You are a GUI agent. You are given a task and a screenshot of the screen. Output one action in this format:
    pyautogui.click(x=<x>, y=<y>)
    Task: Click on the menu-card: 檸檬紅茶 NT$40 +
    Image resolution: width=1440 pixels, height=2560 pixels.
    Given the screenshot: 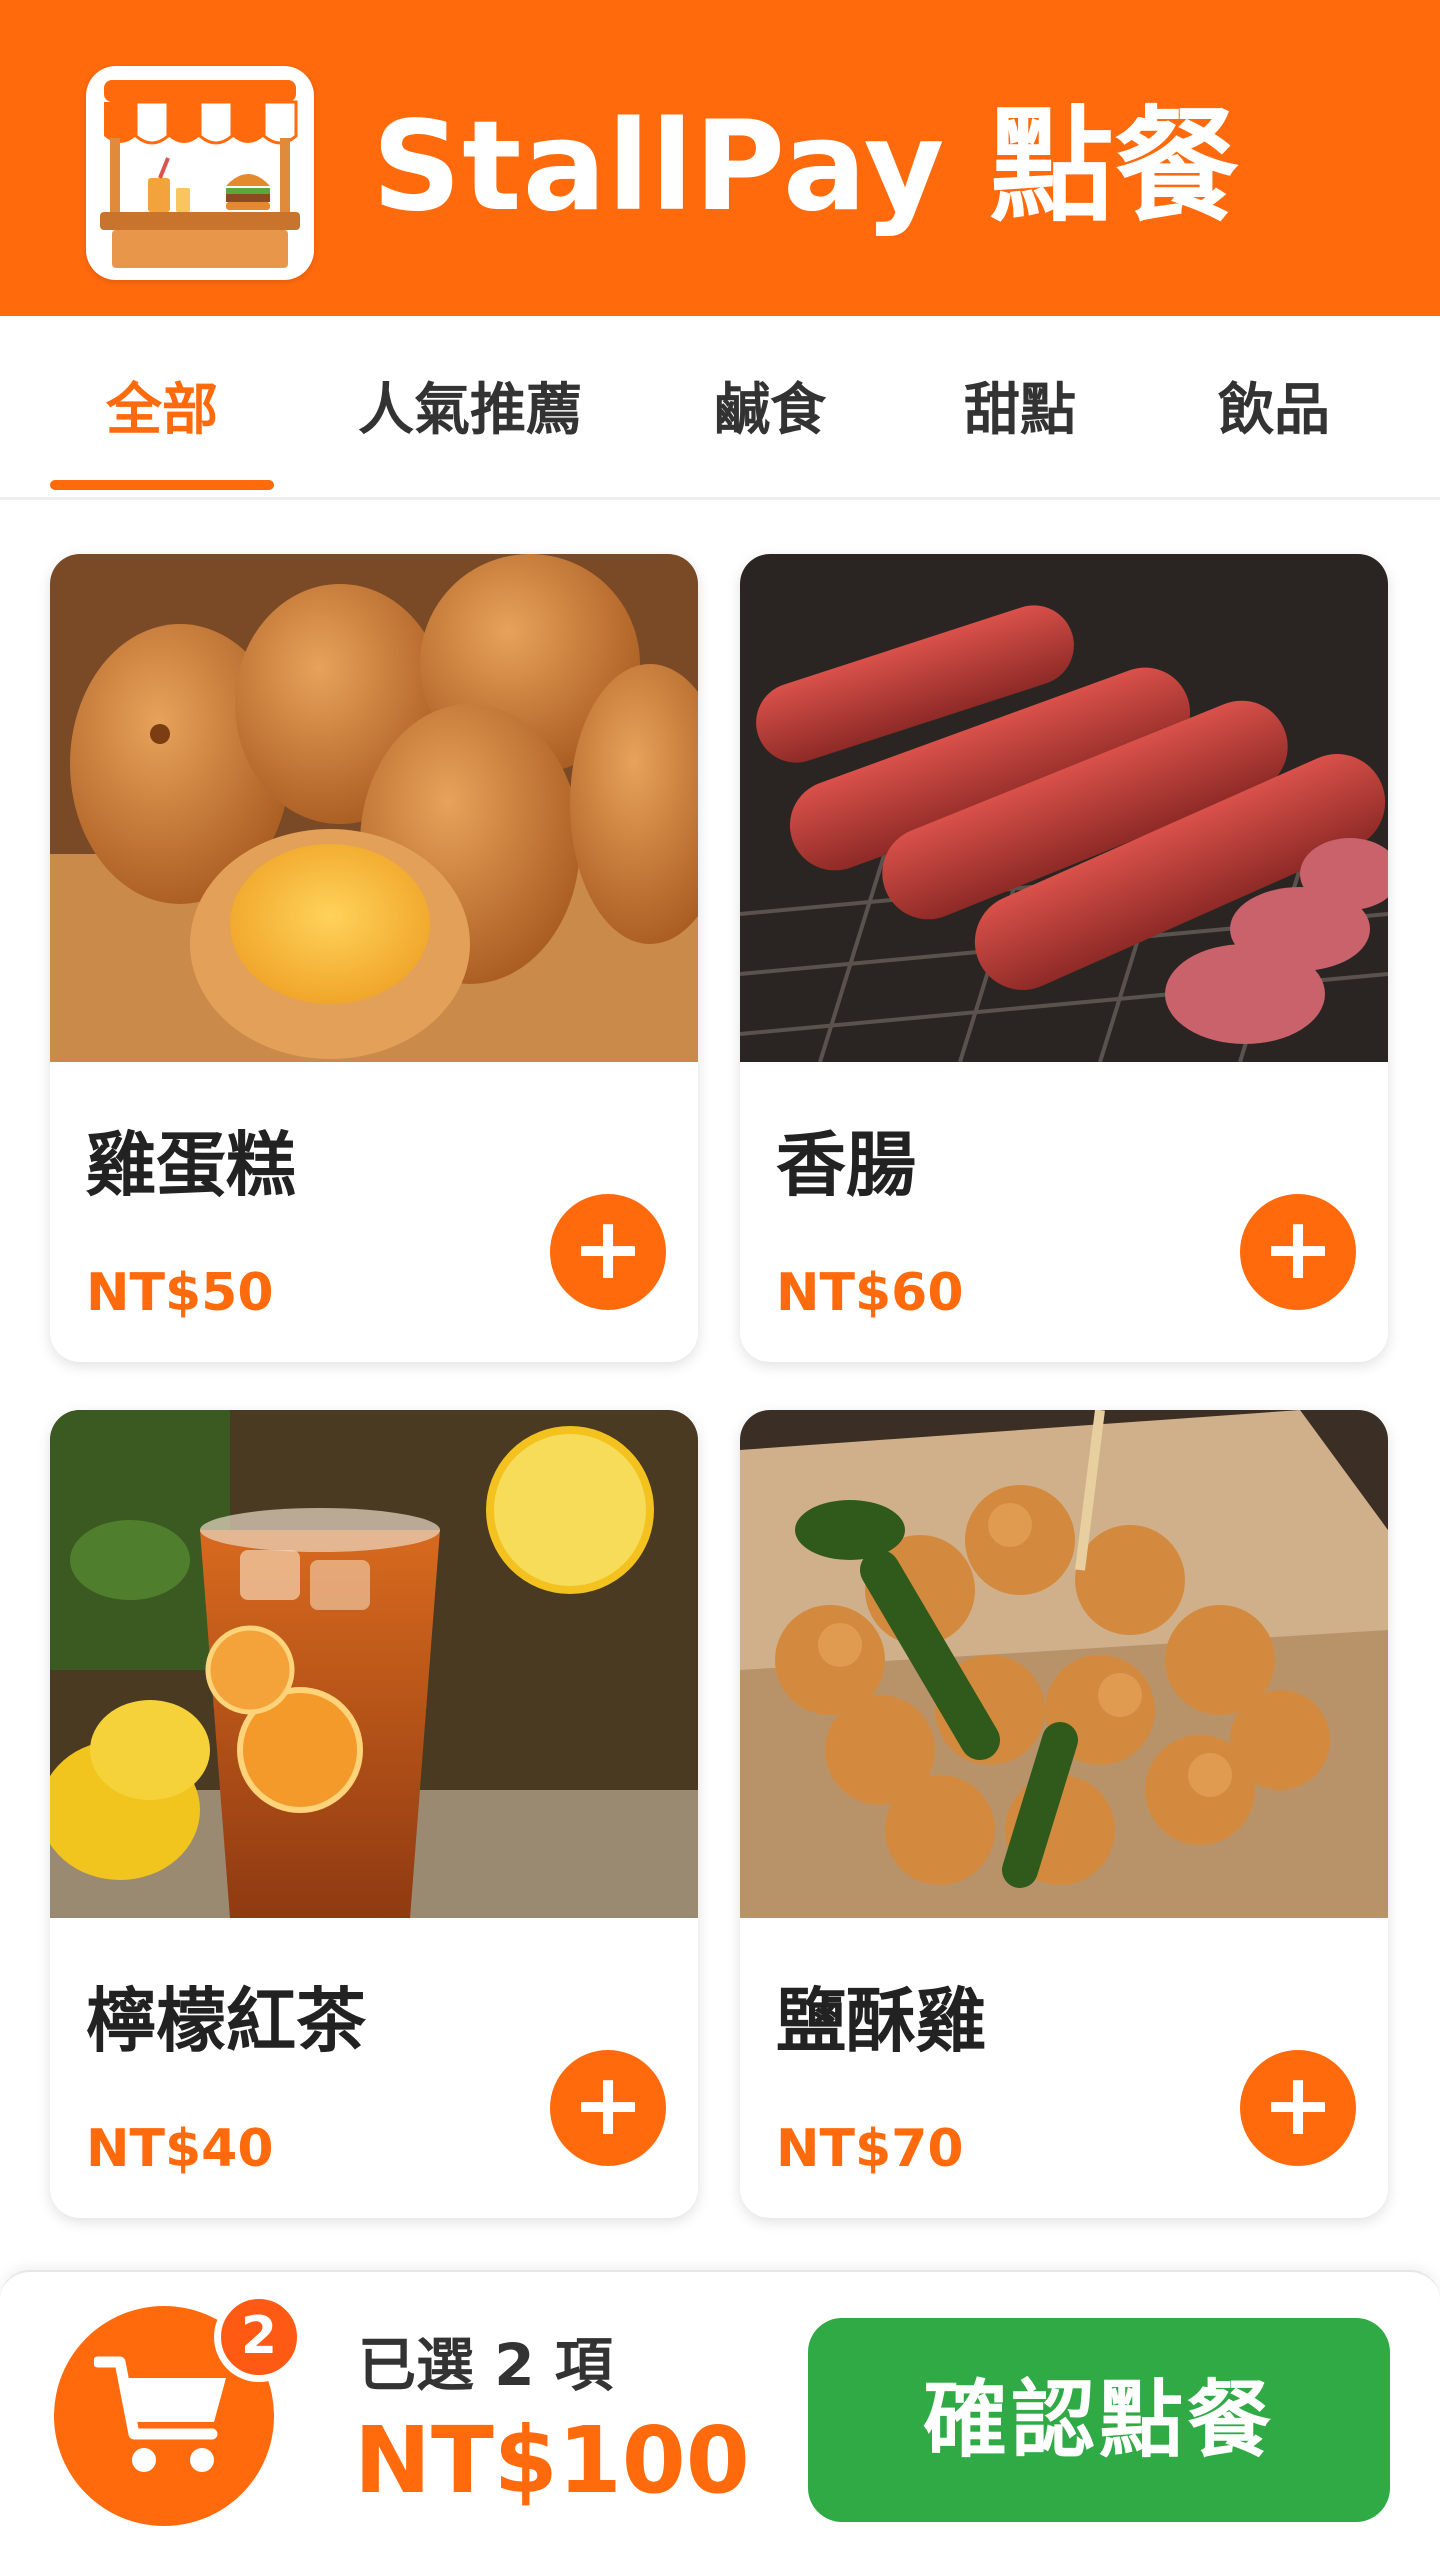 What is the action you would take?
    pyautogui.click(x=374, y=1814)
    